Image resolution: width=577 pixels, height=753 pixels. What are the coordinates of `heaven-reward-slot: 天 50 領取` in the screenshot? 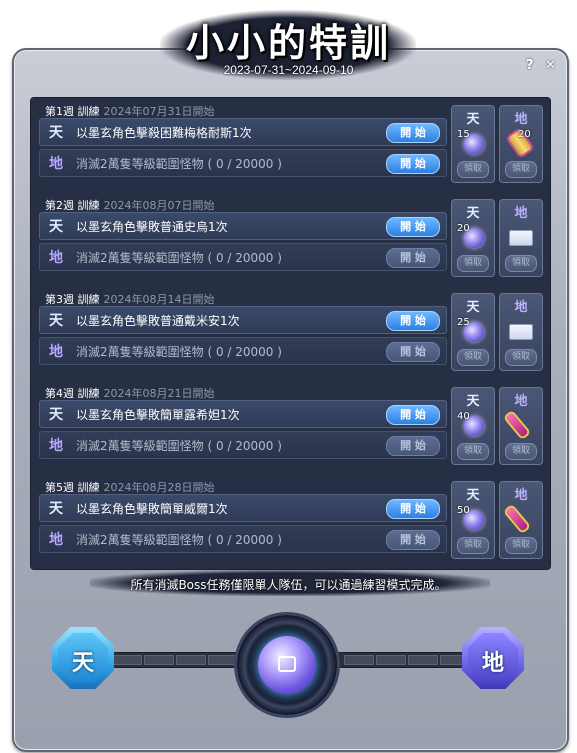 It's located at (473, 520).